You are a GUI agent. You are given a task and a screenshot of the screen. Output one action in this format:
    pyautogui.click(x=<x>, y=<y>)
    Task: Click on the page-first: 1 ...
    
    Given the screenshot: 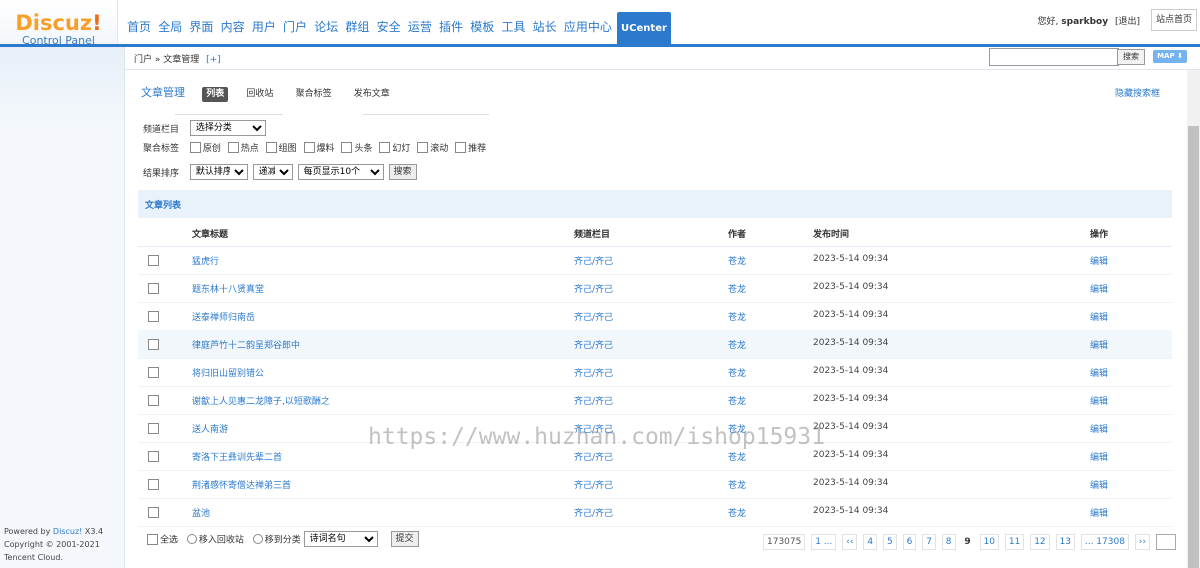 What is the action you would take?
    pyautogui.click(x=824, y=542)
    